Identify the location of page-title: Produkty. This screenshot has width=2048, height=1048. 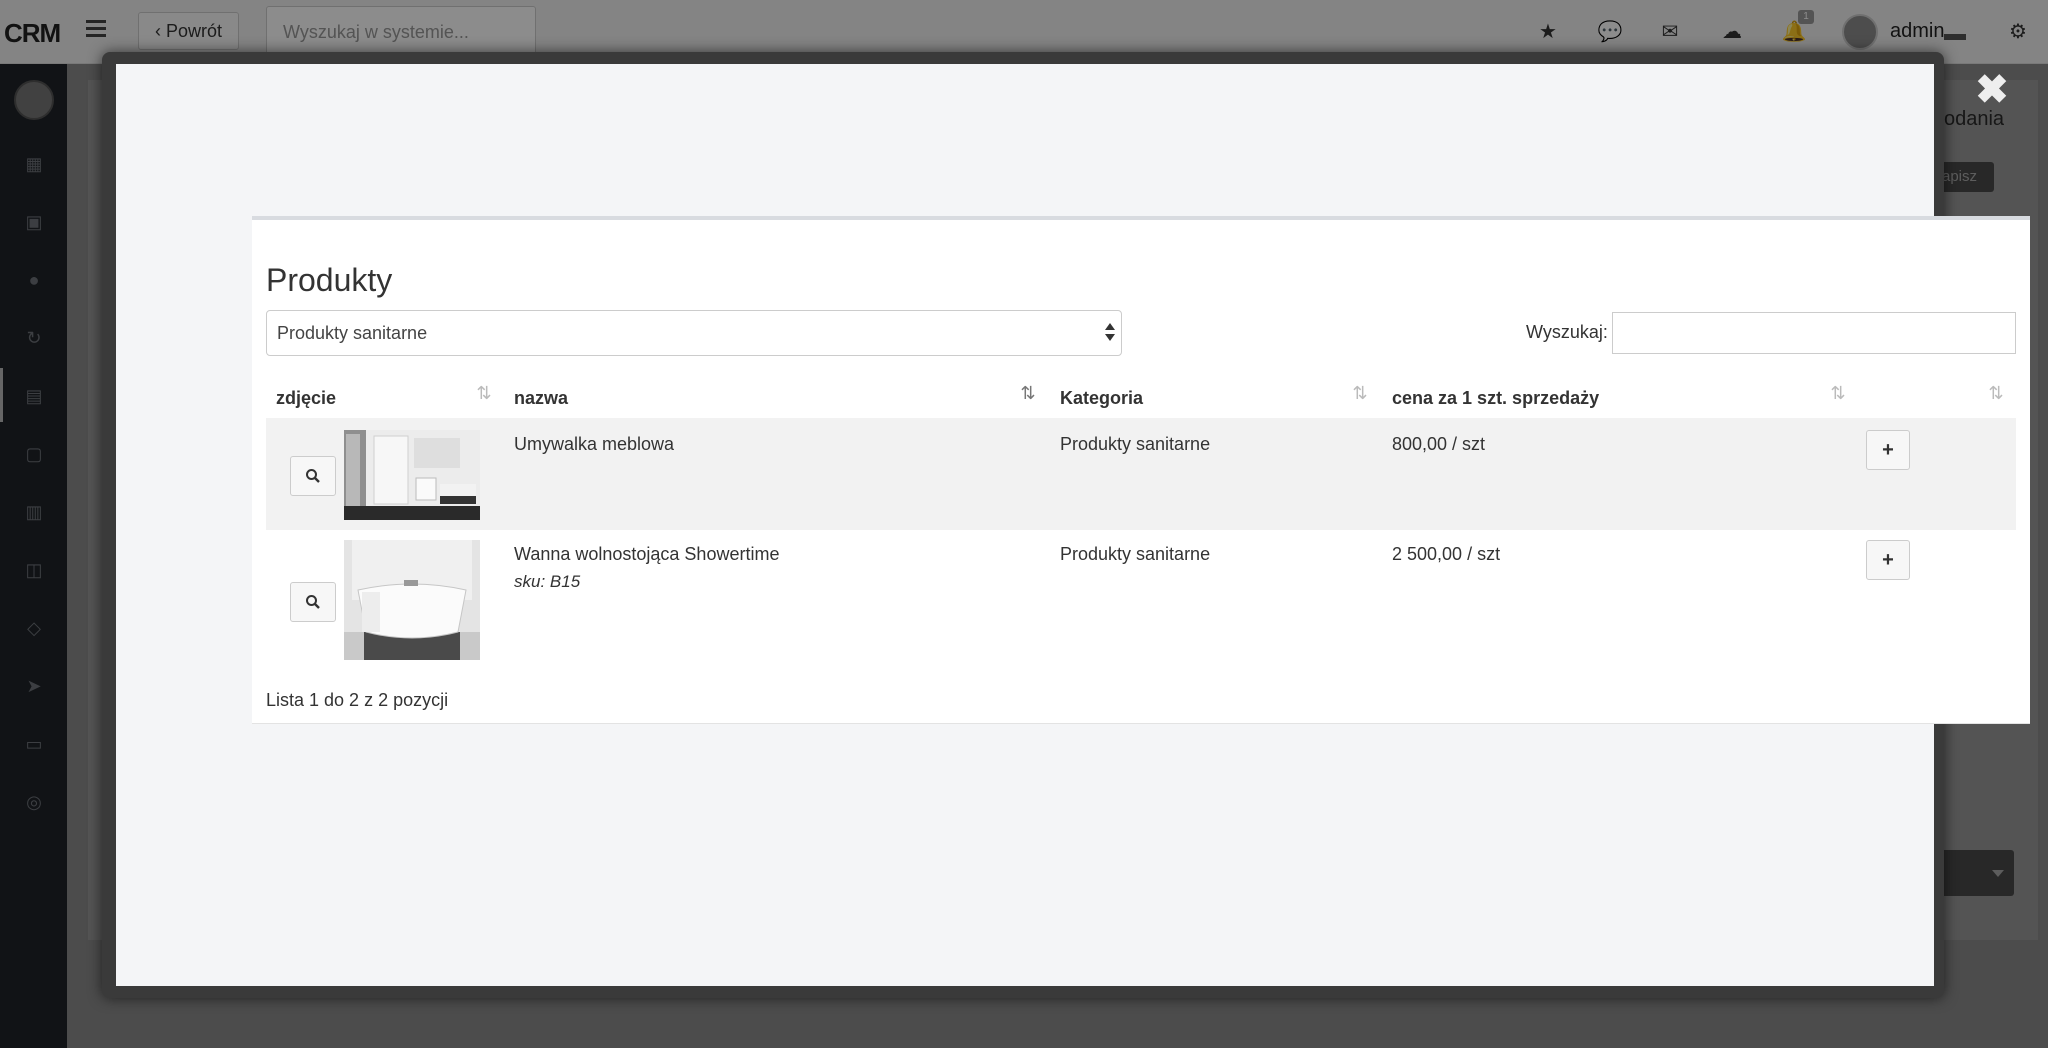
(329, 280).